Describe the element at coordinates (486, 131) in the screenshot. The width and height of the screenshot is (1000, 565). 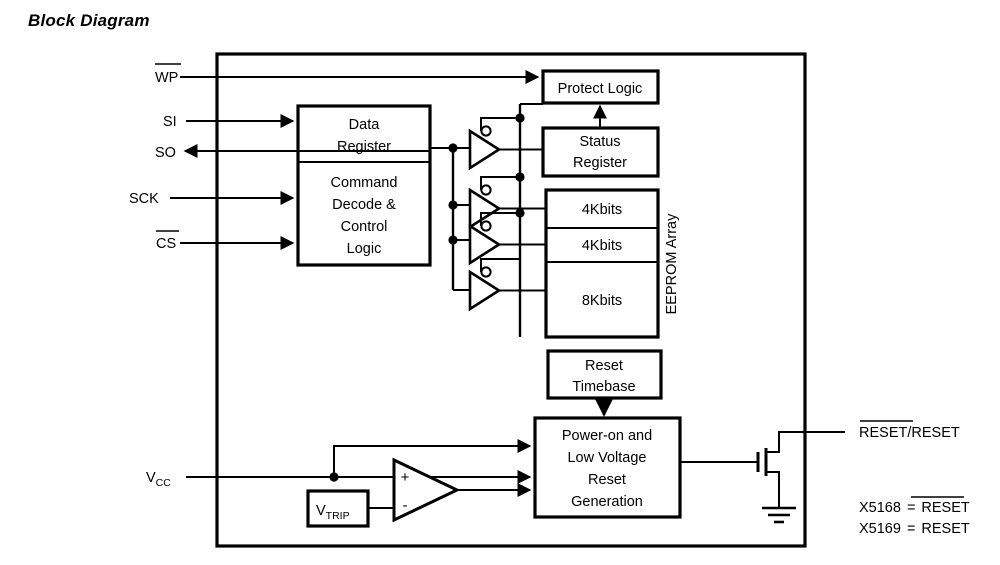
I see `buffer-1-bubble` at that location.